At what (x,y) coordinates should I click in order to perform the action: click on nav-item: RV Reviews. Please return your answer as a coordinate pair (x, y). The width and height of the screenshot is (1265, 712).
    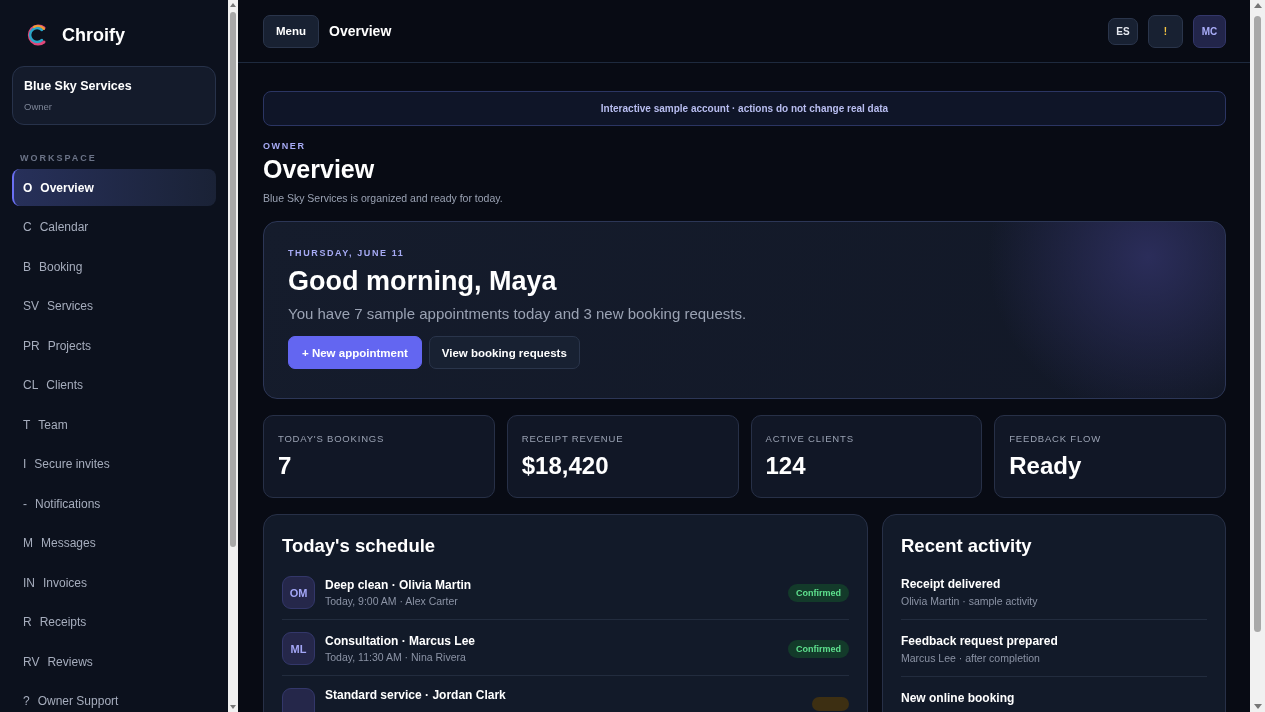
    Looking at the image, I should click on (114, 661).